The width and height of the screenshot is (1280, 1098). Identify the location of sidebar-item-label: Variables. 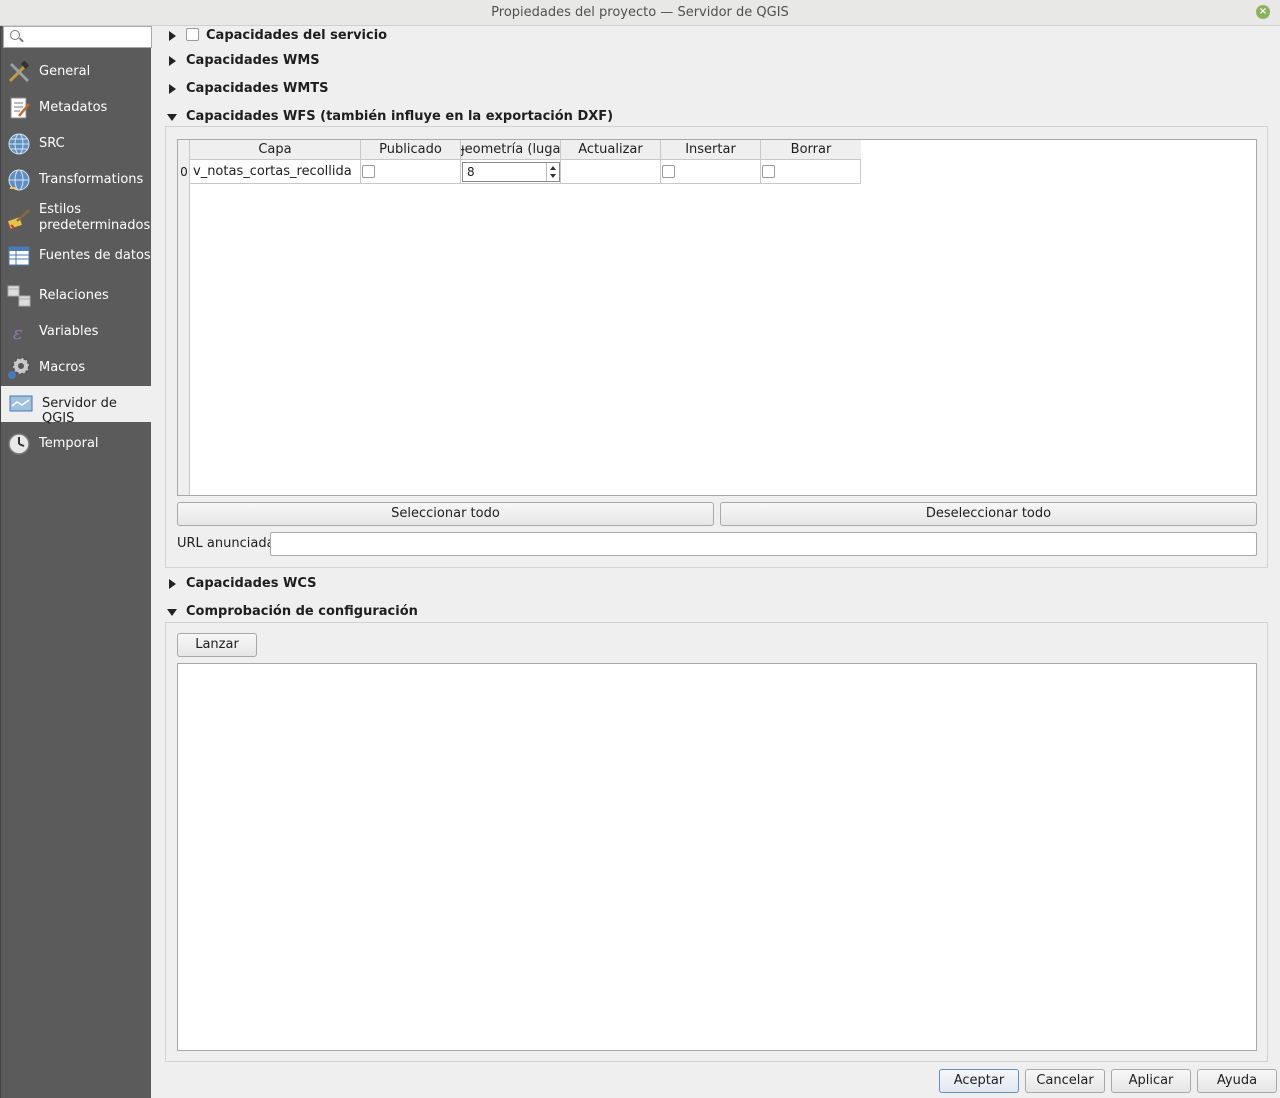
(69, 331).